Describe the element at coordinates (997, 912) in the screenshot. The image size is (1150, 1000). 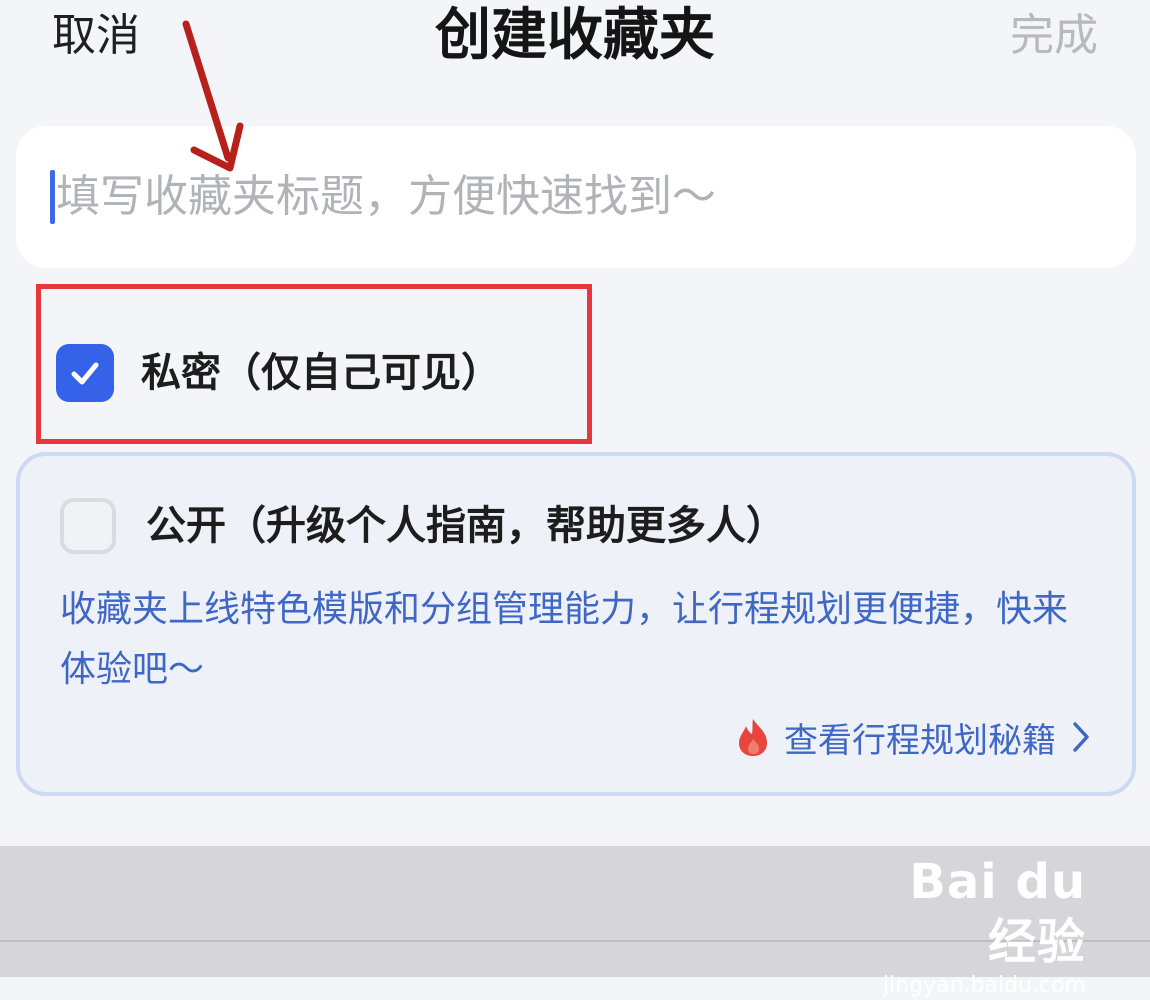
I see `watermark-logo: Bai du 经验` at that location.